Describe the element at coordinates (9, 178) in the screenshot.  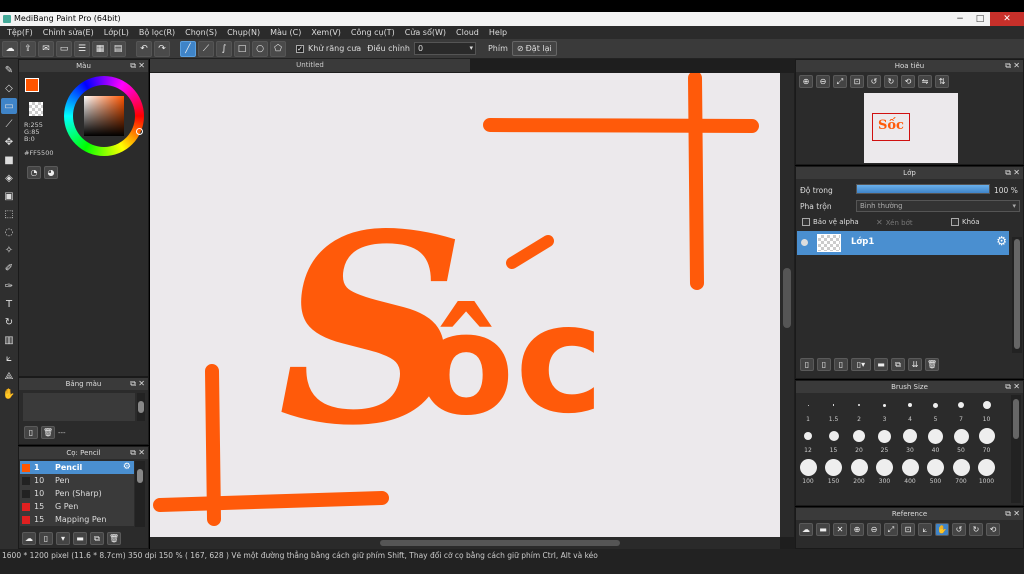
I see `bucket-tool-icon: ◈` at that location.